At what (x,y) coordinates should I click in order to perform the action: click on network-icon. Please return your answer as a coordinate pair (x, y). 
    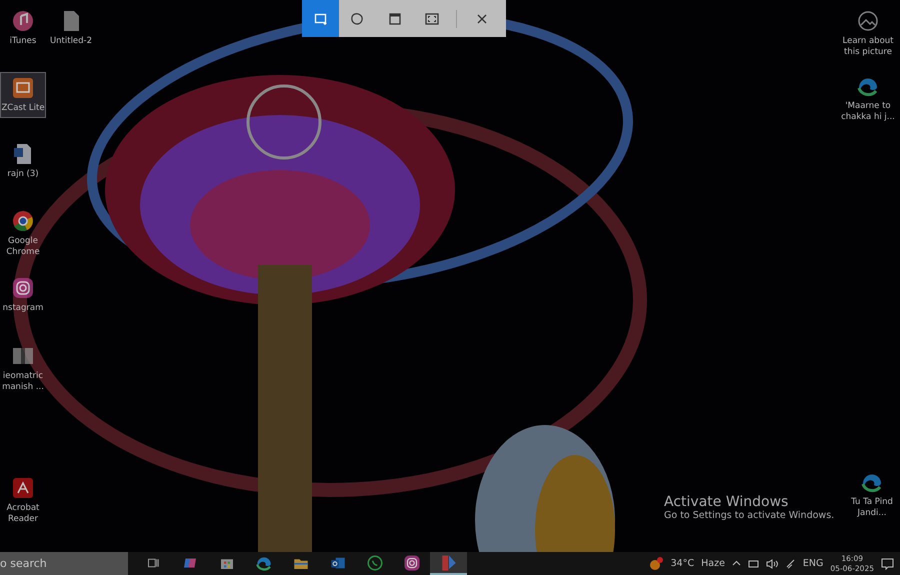
    Looking at the image, I should click on (753, 563).